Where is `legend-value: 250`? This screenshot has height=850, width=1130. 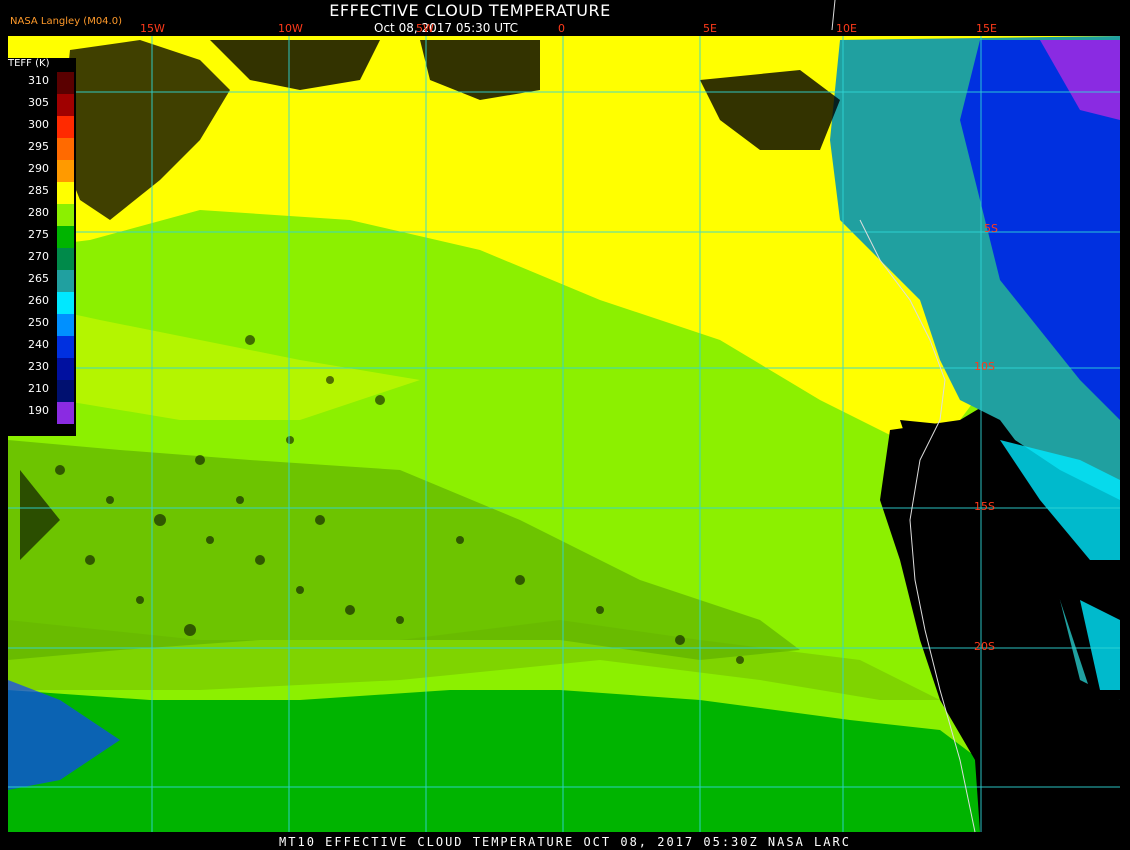
legend-value: 250 is located at coordinates (38, 322).